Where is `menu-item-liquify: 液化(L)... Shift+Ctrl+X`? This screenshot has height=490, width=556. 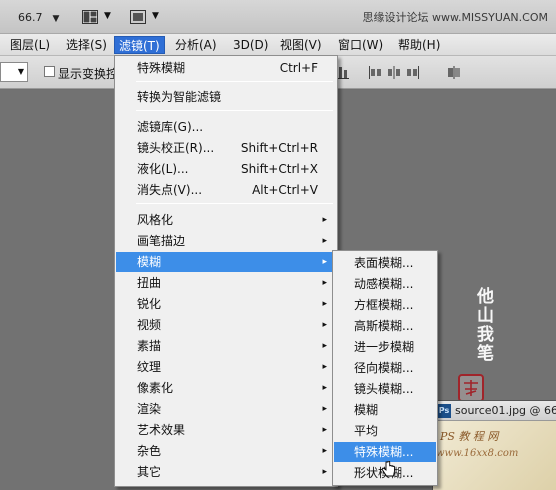 menu-item-liquify: 液化(L)... Shift+Ctrl+X is located at coordinates (226, 169).